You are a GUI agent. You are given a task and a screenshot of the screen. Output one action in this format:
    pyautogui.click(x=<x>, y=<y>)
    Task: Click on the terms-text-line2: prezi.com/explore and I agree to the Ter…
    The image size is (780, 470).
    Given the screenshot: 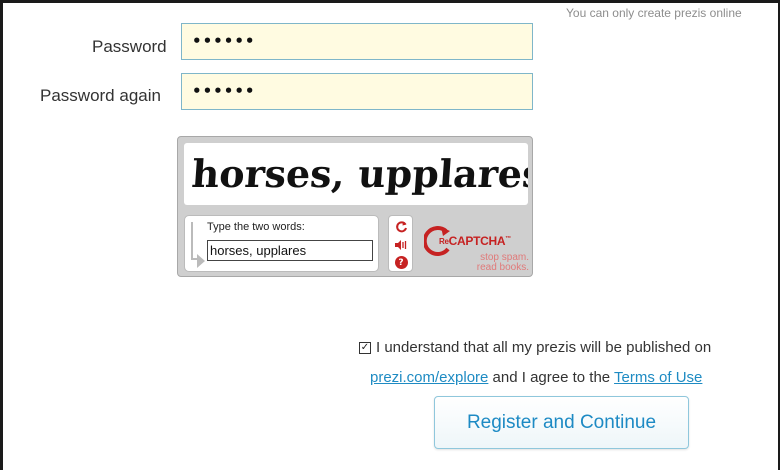 What is the action you would take?
    pyautogui.click(x=536, y=377)
    